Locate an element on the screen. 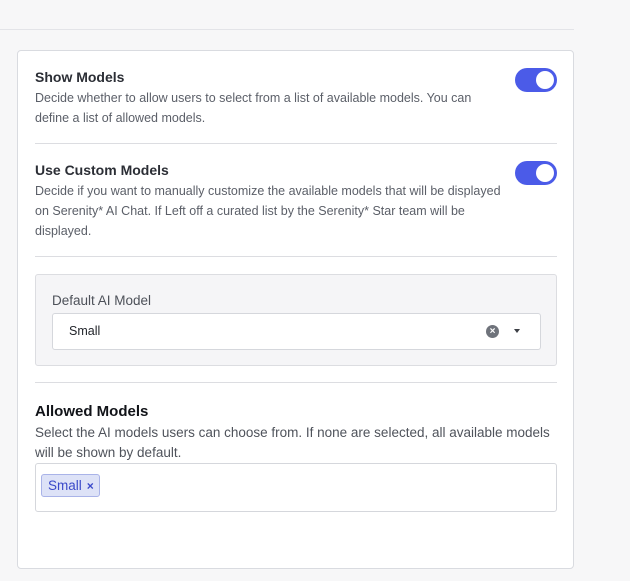  chip-label: Small is located at coordinates (65, 485).